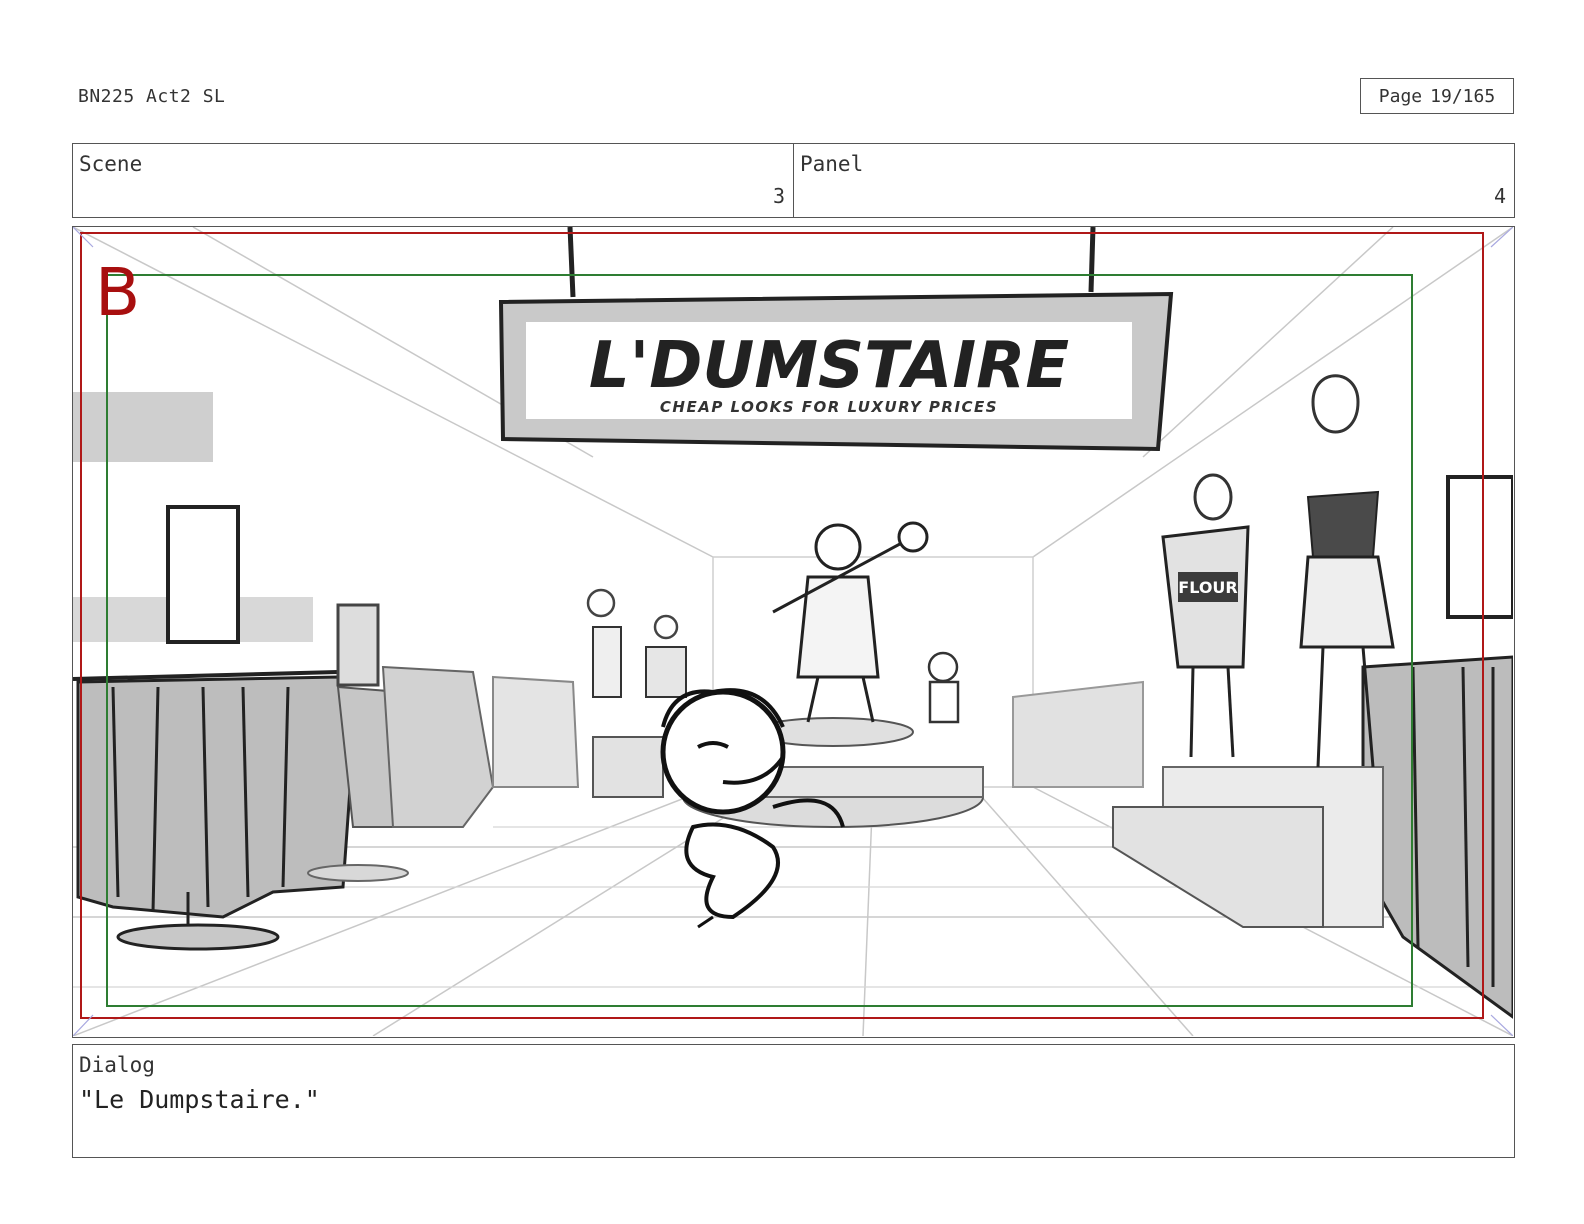 The image size is (1584, 1224). Describe the element at coordinates (778, 196) in the screenshot. I see `scene-number: 3` at that location.